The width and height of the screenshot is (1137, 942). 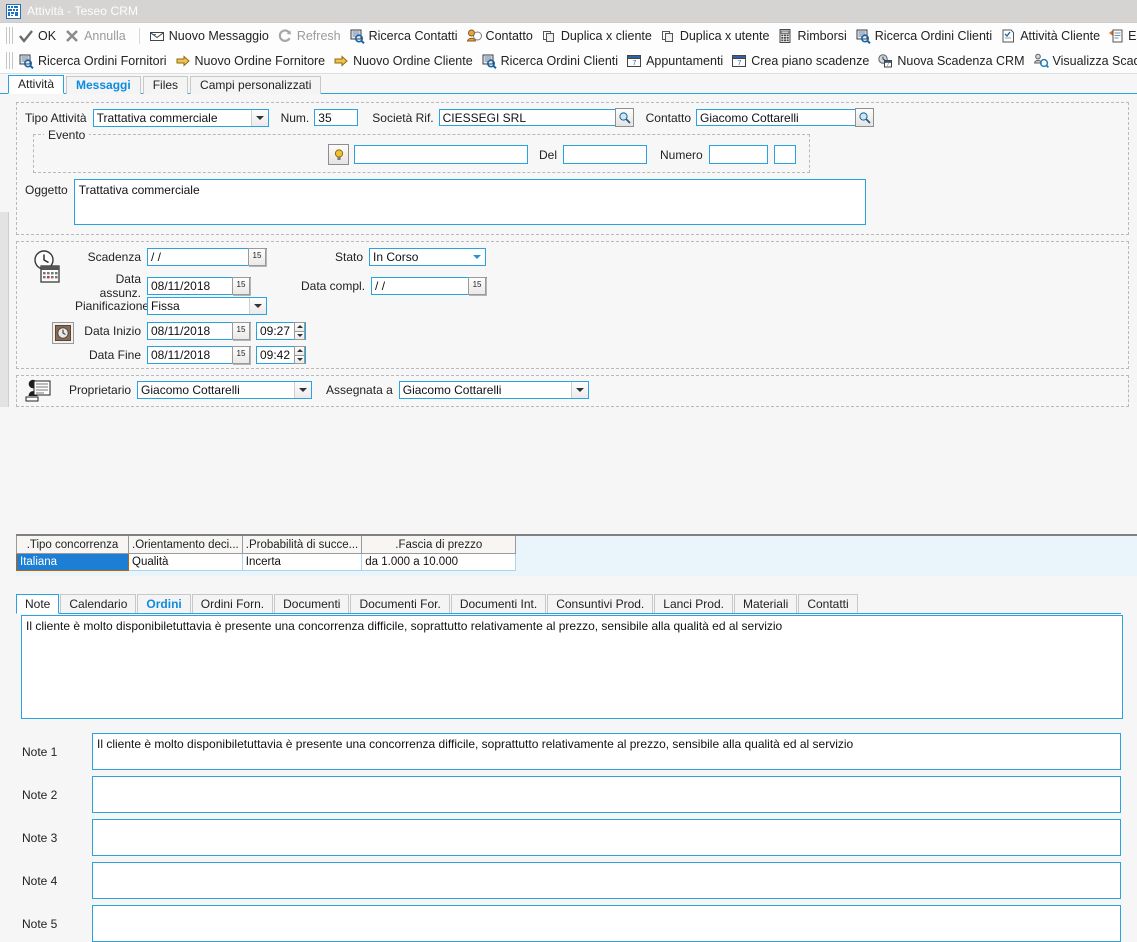 I want to click on bottom-tab-materiali: Materiali, so click(x=765, y=603).